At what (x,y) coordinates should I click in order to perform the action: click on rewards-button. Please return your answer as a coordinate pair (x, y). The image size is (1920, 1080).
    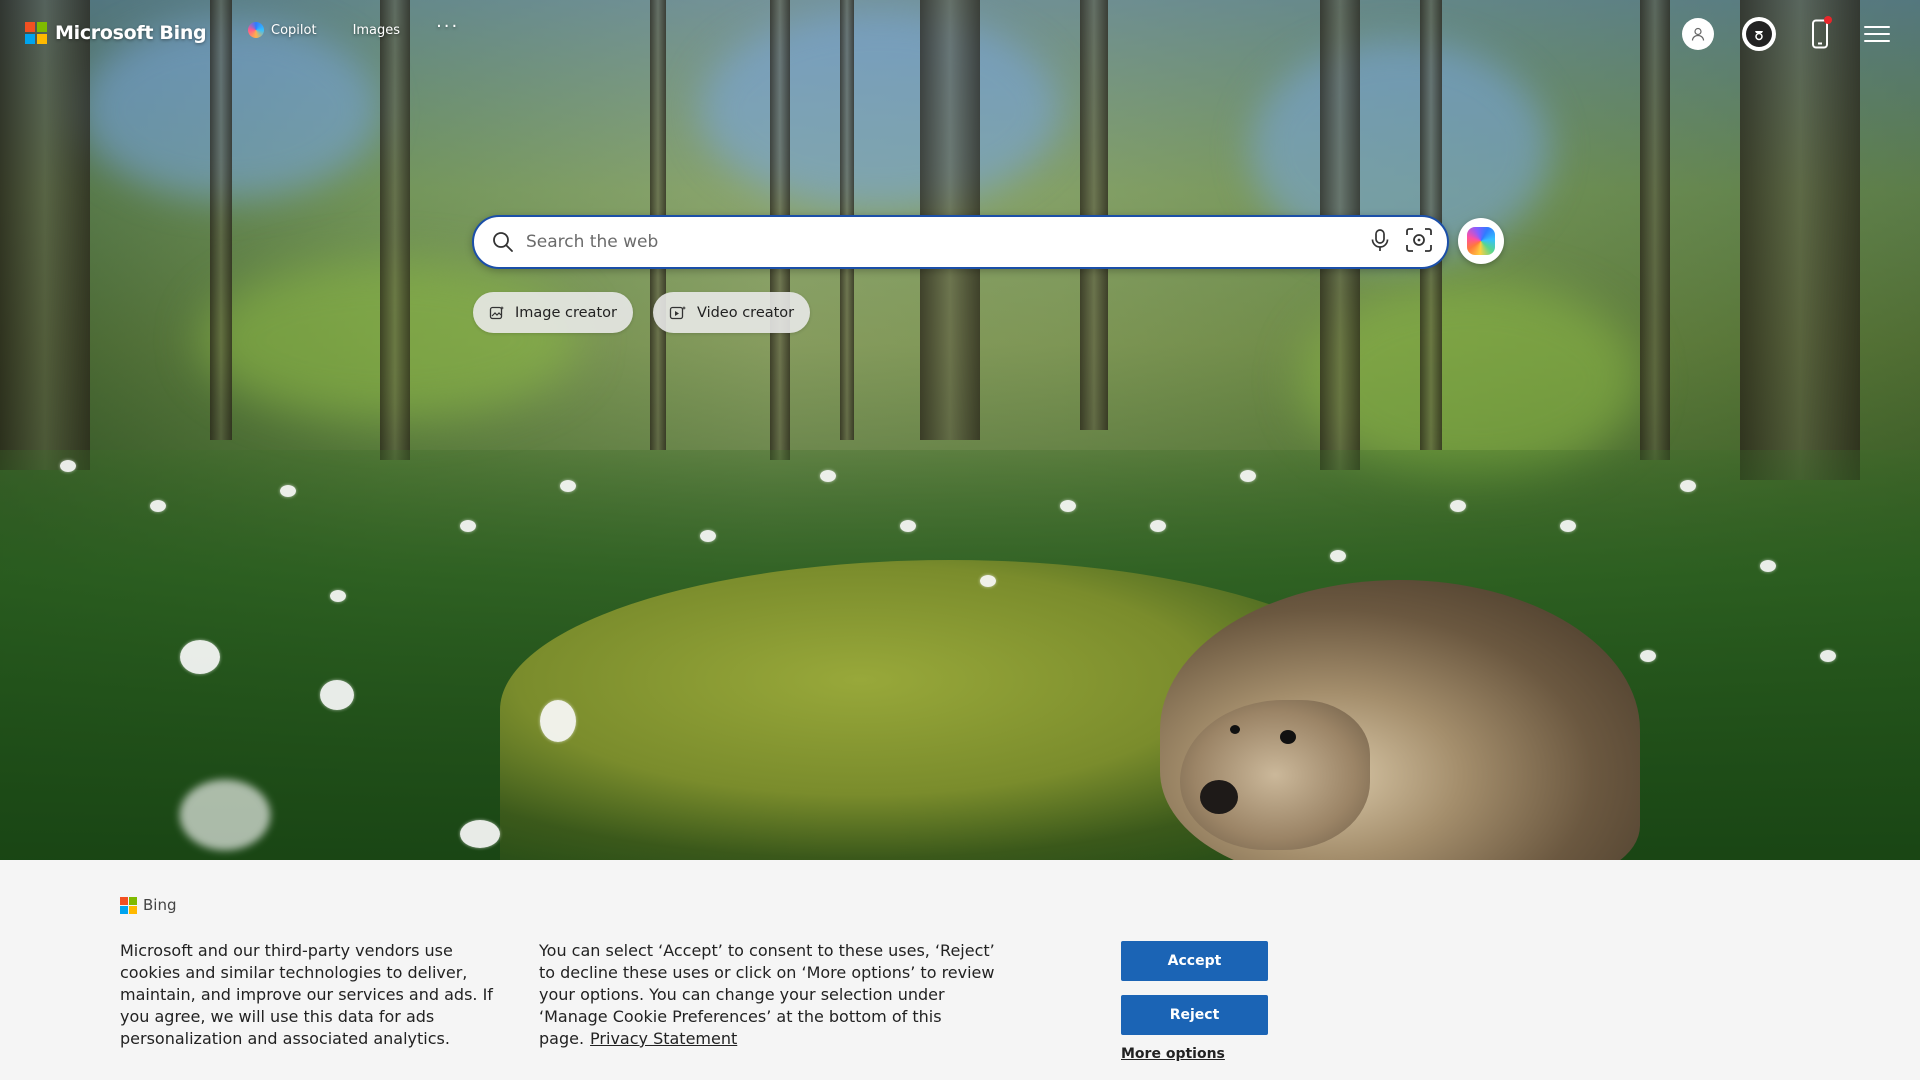
    Looking at the image, I should click on (1759, 34).